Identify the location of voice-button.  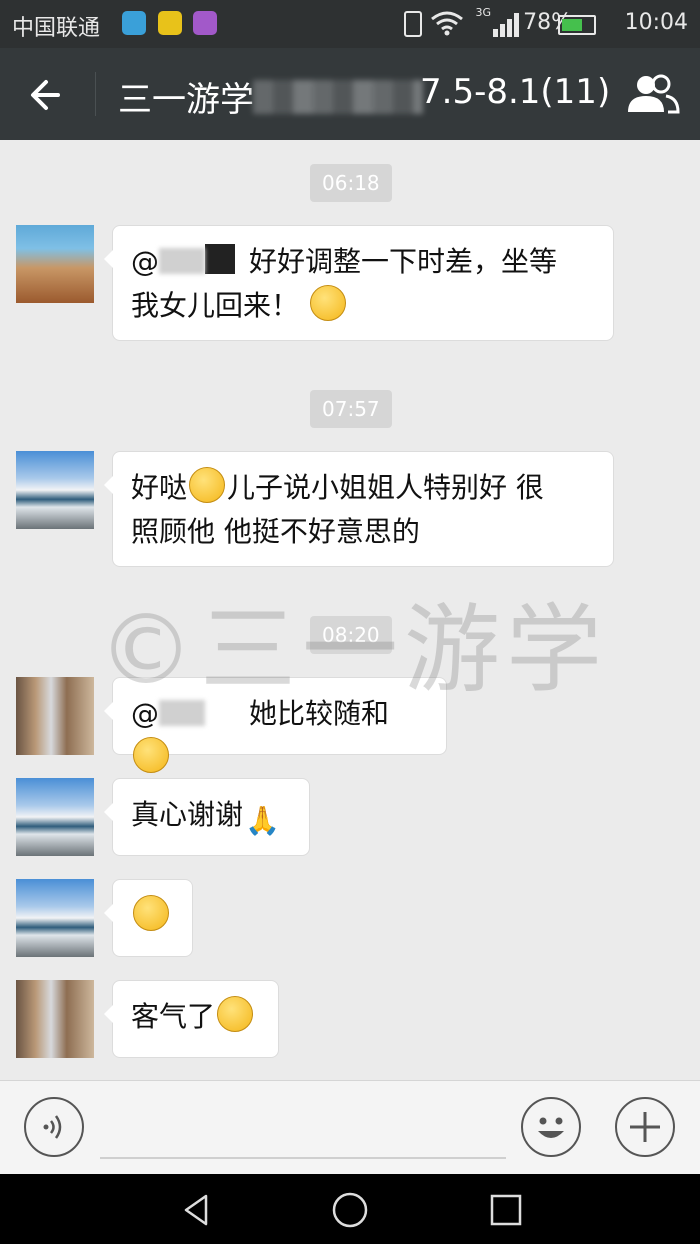
(54, 1127).